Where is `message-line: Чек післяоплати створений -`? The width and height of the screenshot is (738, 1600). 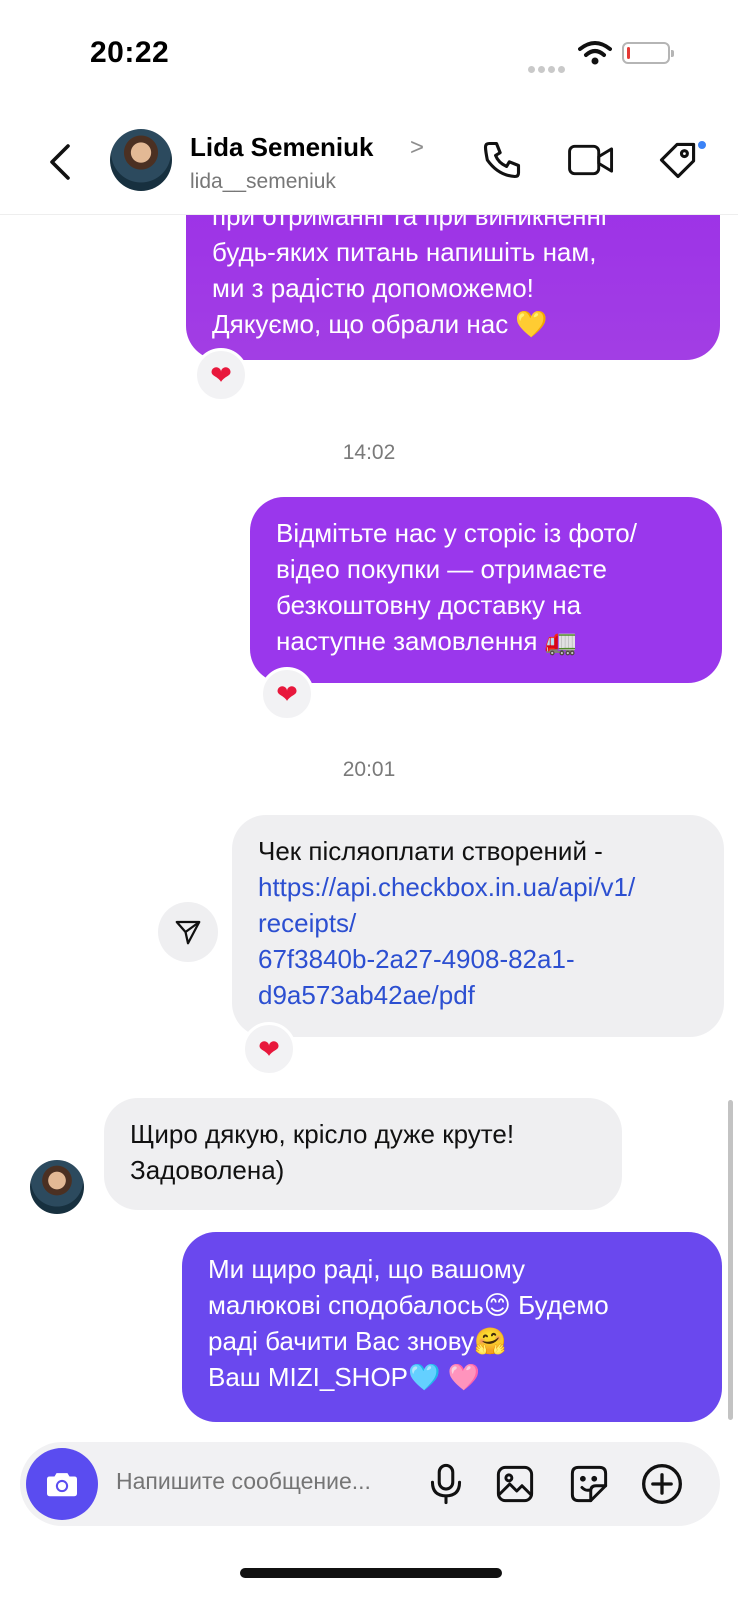
message-line: Чек післяоплати створений - is located at coordinates (430, 851).